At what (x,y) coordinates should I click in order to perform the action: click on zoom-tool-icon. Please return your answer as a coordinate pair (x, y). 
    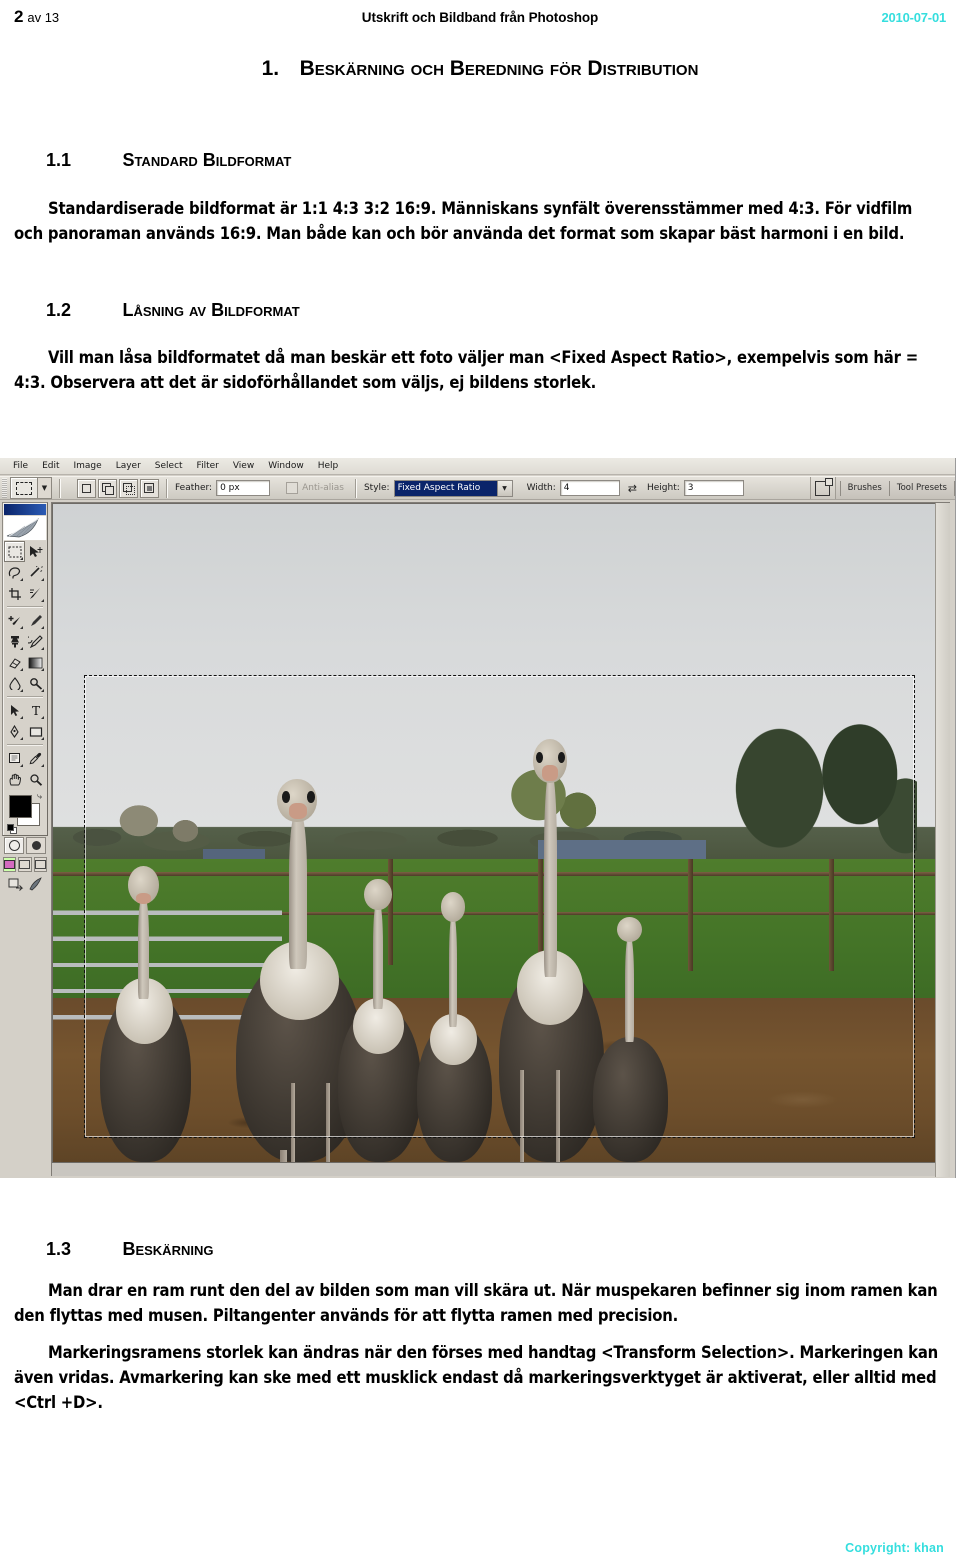
    Looking at the image, I should click on (35, 779).